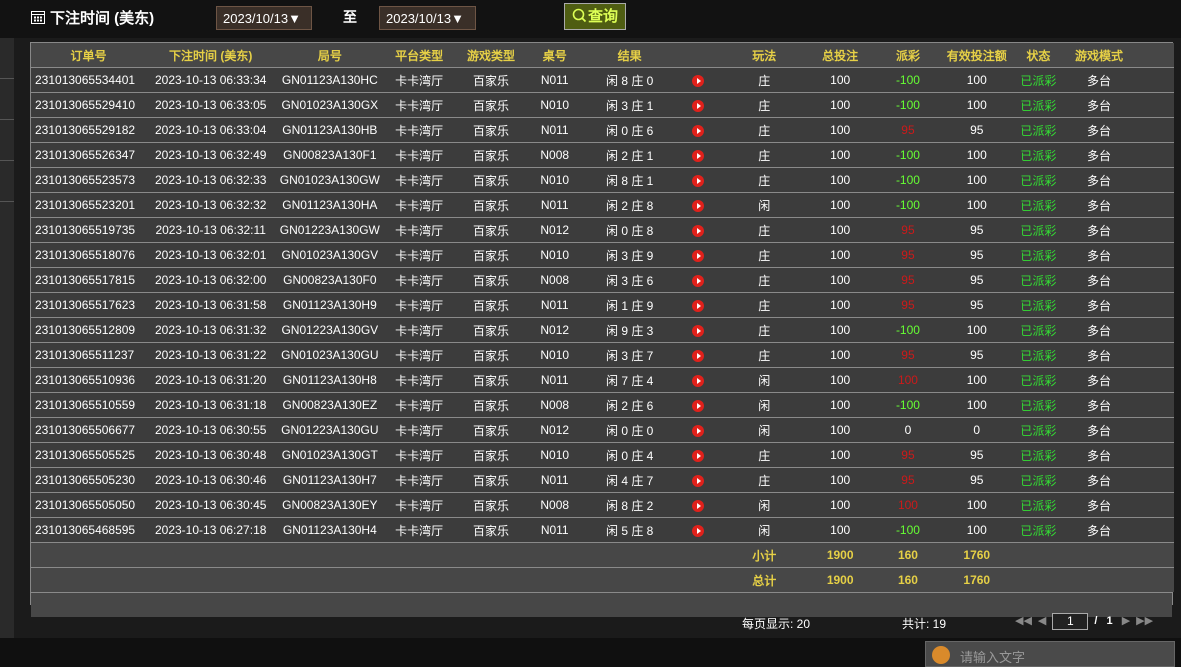 The height and width of the screenshot is (667, 1181). I want to click on col-header-status: 状态, so click(1038, 55).